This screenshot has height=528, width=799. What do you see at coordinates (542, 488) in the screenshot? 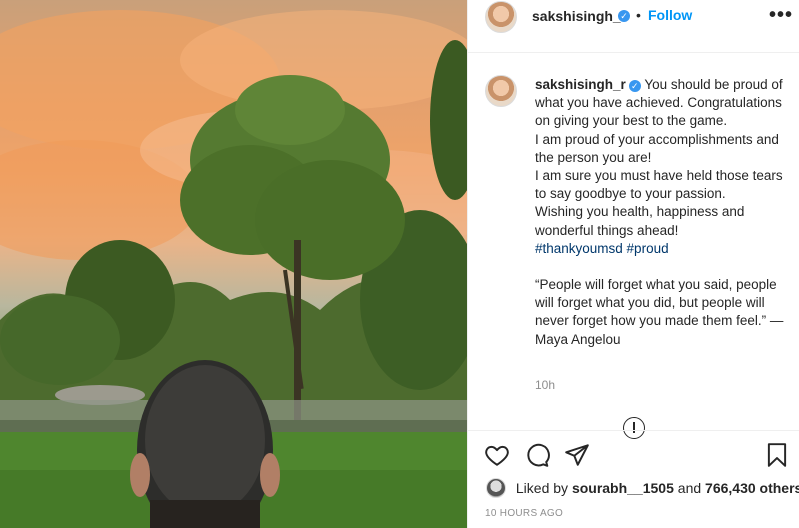
I see `likes-prefix: Liked by` at bounding box center [542, 488].